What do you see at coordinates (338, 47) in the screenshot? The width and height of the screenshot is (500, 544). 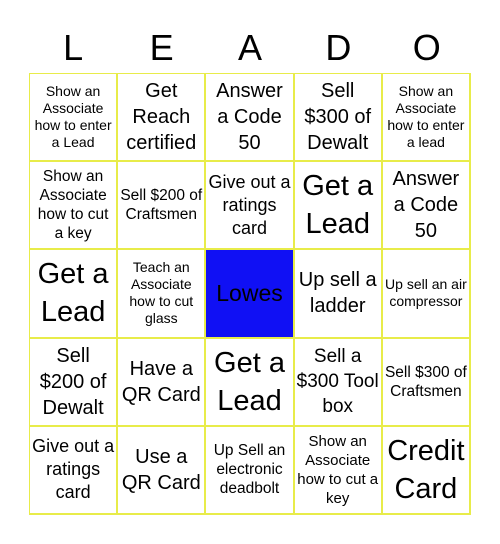 I see `header-letter-d: D` at bounding box center [338, 47].